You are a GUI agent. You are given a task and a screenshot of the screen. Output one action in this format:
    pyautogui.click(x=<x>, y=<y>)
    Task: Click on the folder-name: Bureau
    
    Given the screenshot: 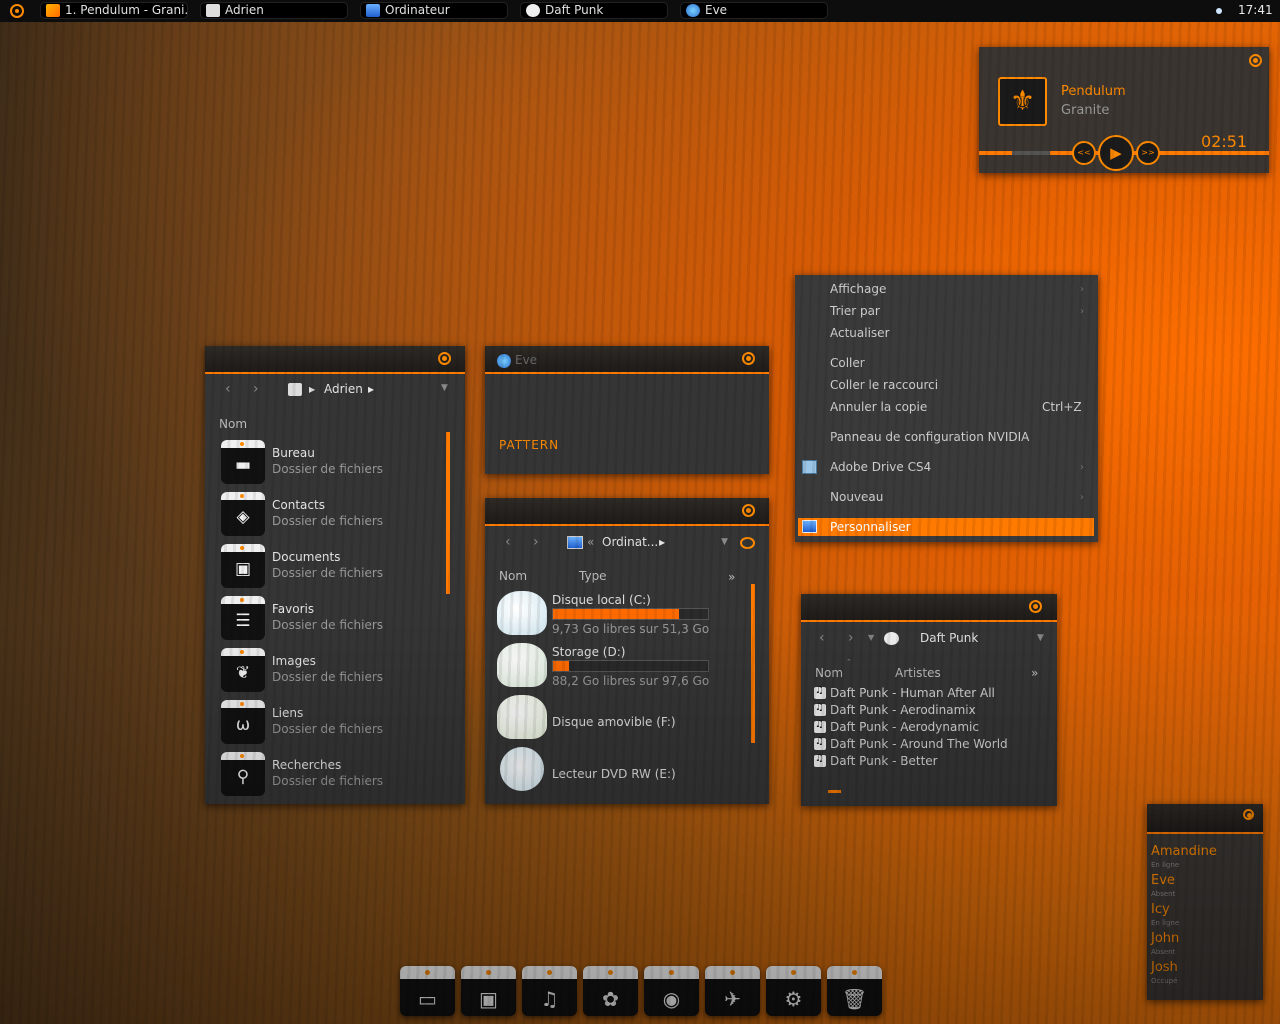 What is the action you would take?
    pyautogui.click(x=293, y=453)
    